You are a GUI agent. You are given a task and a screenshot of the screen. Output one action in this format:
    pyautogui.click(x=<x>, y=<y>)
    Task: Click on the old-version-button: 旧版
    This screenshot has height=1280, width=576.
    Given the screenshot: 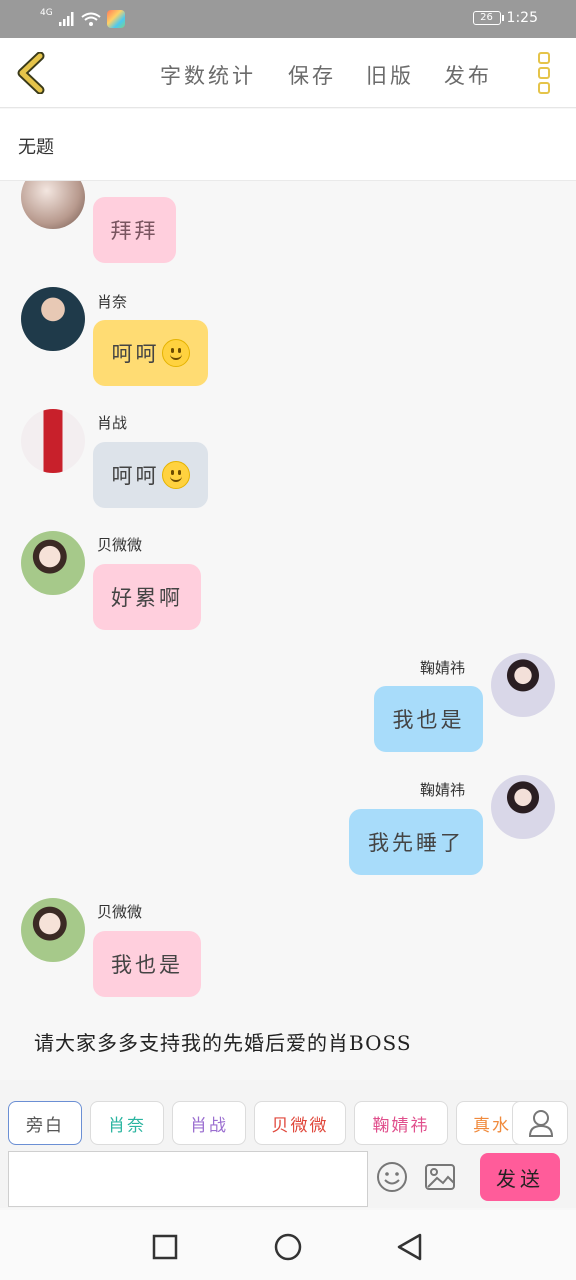 What is the action you would take?
    pyautogui.click(x=390, y=75)
    